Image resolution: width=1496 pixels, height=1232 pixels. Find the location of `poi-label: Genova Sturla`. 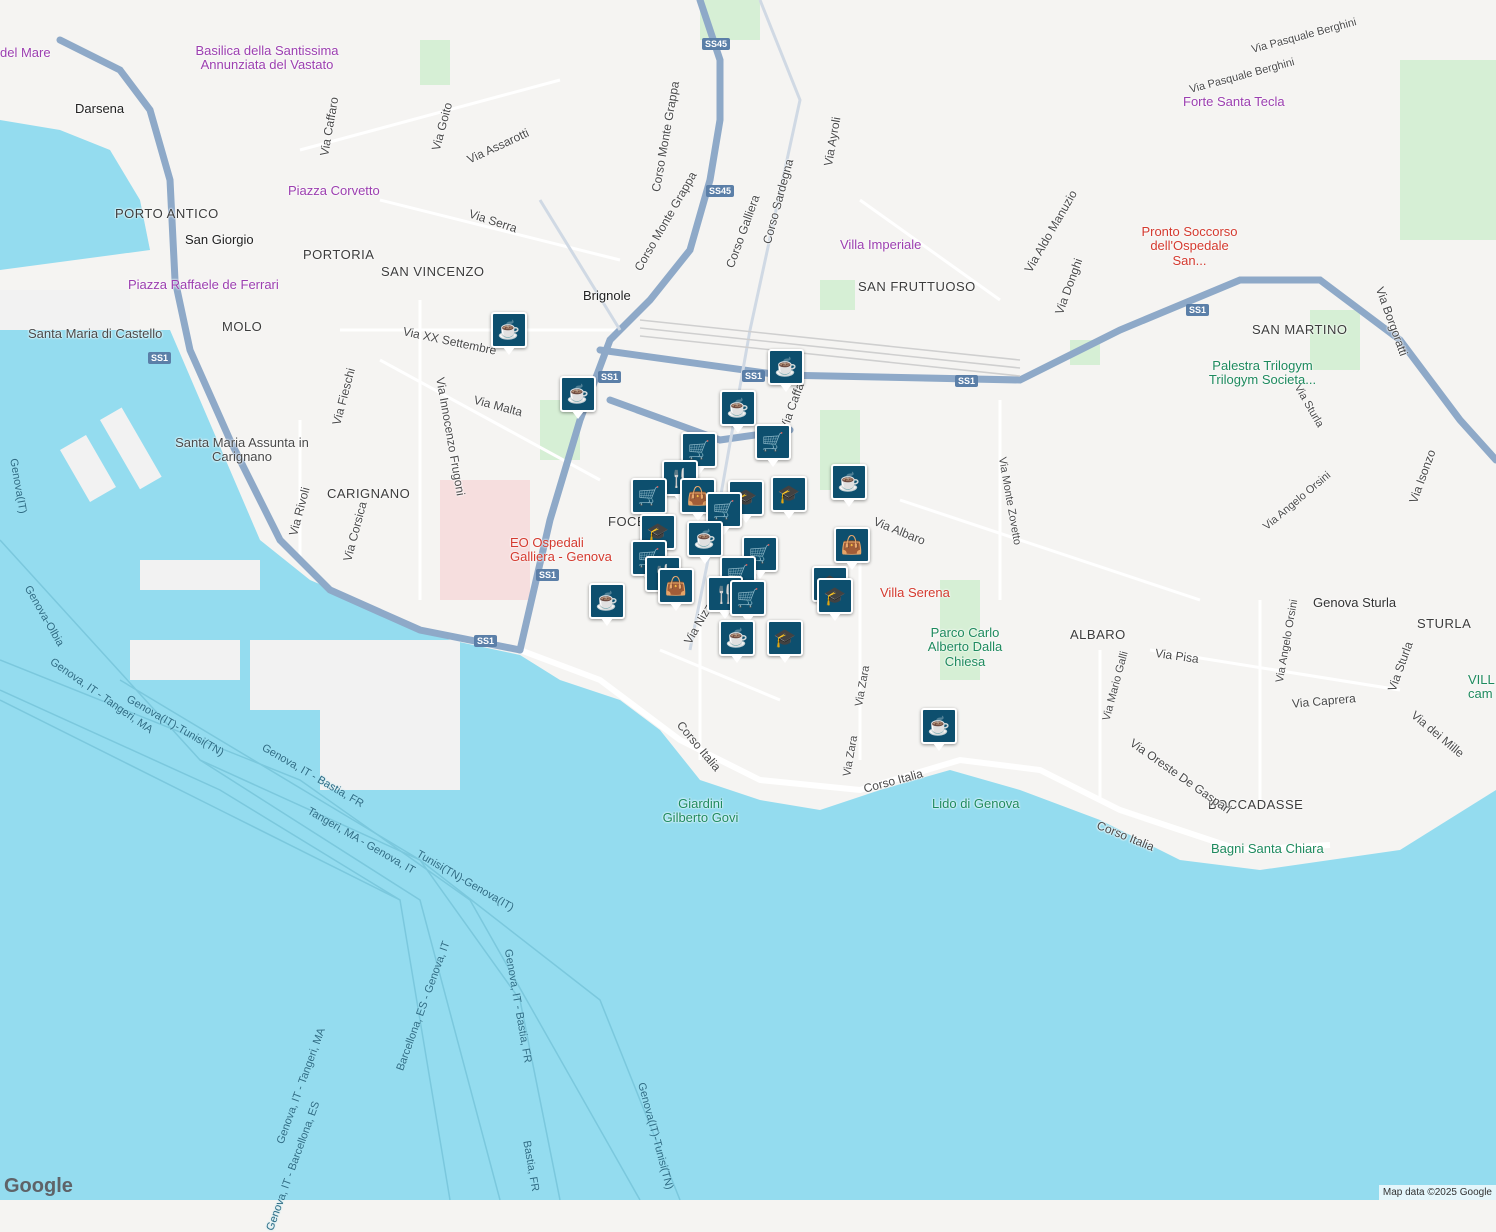

poi-label: Genova Sturla is located at coordinates (1354, 602).